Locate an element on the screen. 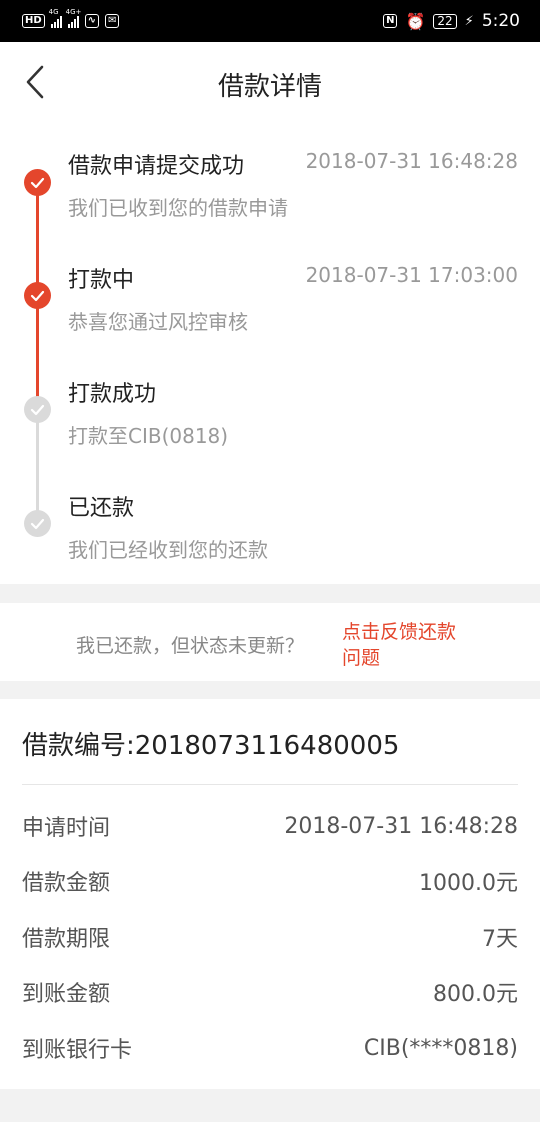 The image size is (540, 1122). detail-label: 到账银行卡 is located at coordinates (77, 1050).